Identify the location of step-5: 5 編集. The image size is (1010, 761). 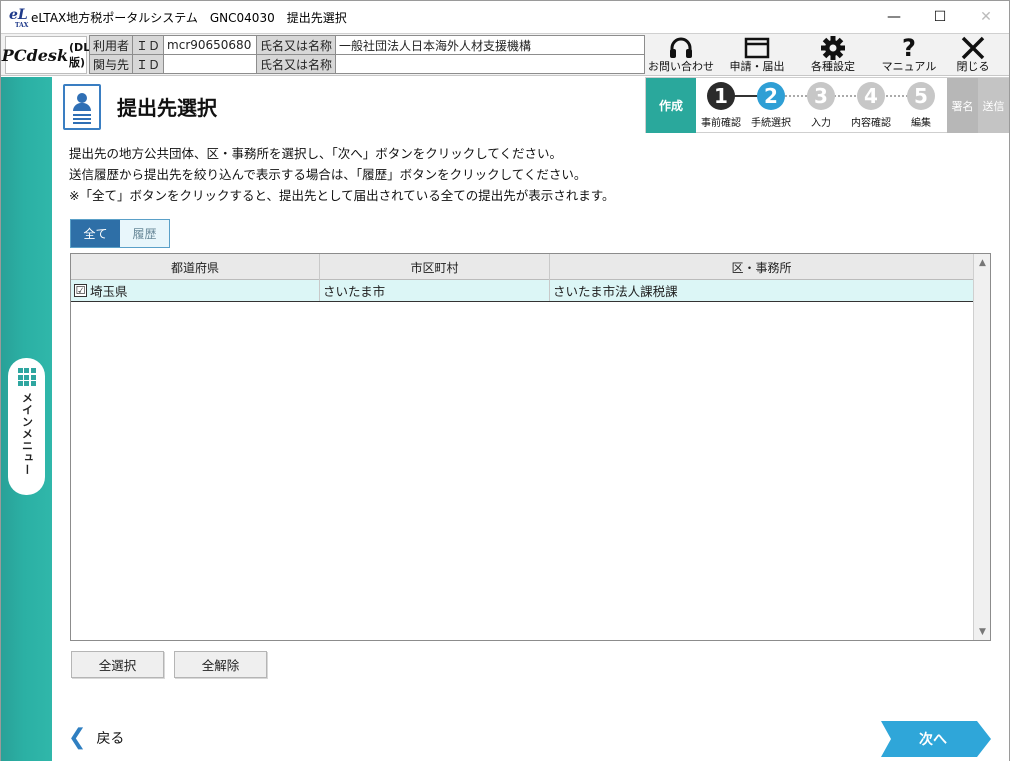
(921, 105).